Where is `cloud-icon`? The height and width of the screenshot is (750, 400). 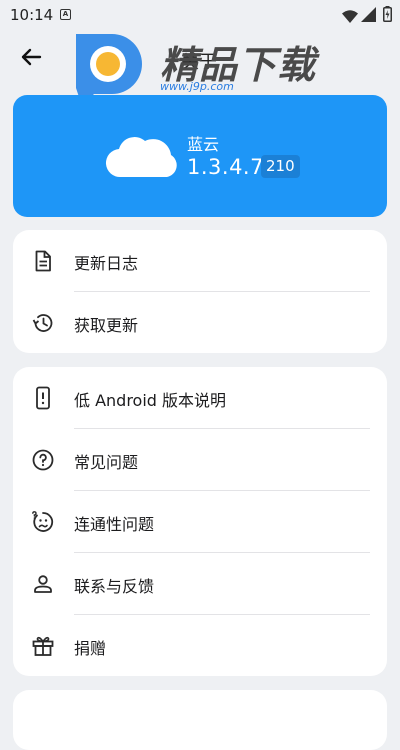 cloud-icon is located at coordinates (142, 157).